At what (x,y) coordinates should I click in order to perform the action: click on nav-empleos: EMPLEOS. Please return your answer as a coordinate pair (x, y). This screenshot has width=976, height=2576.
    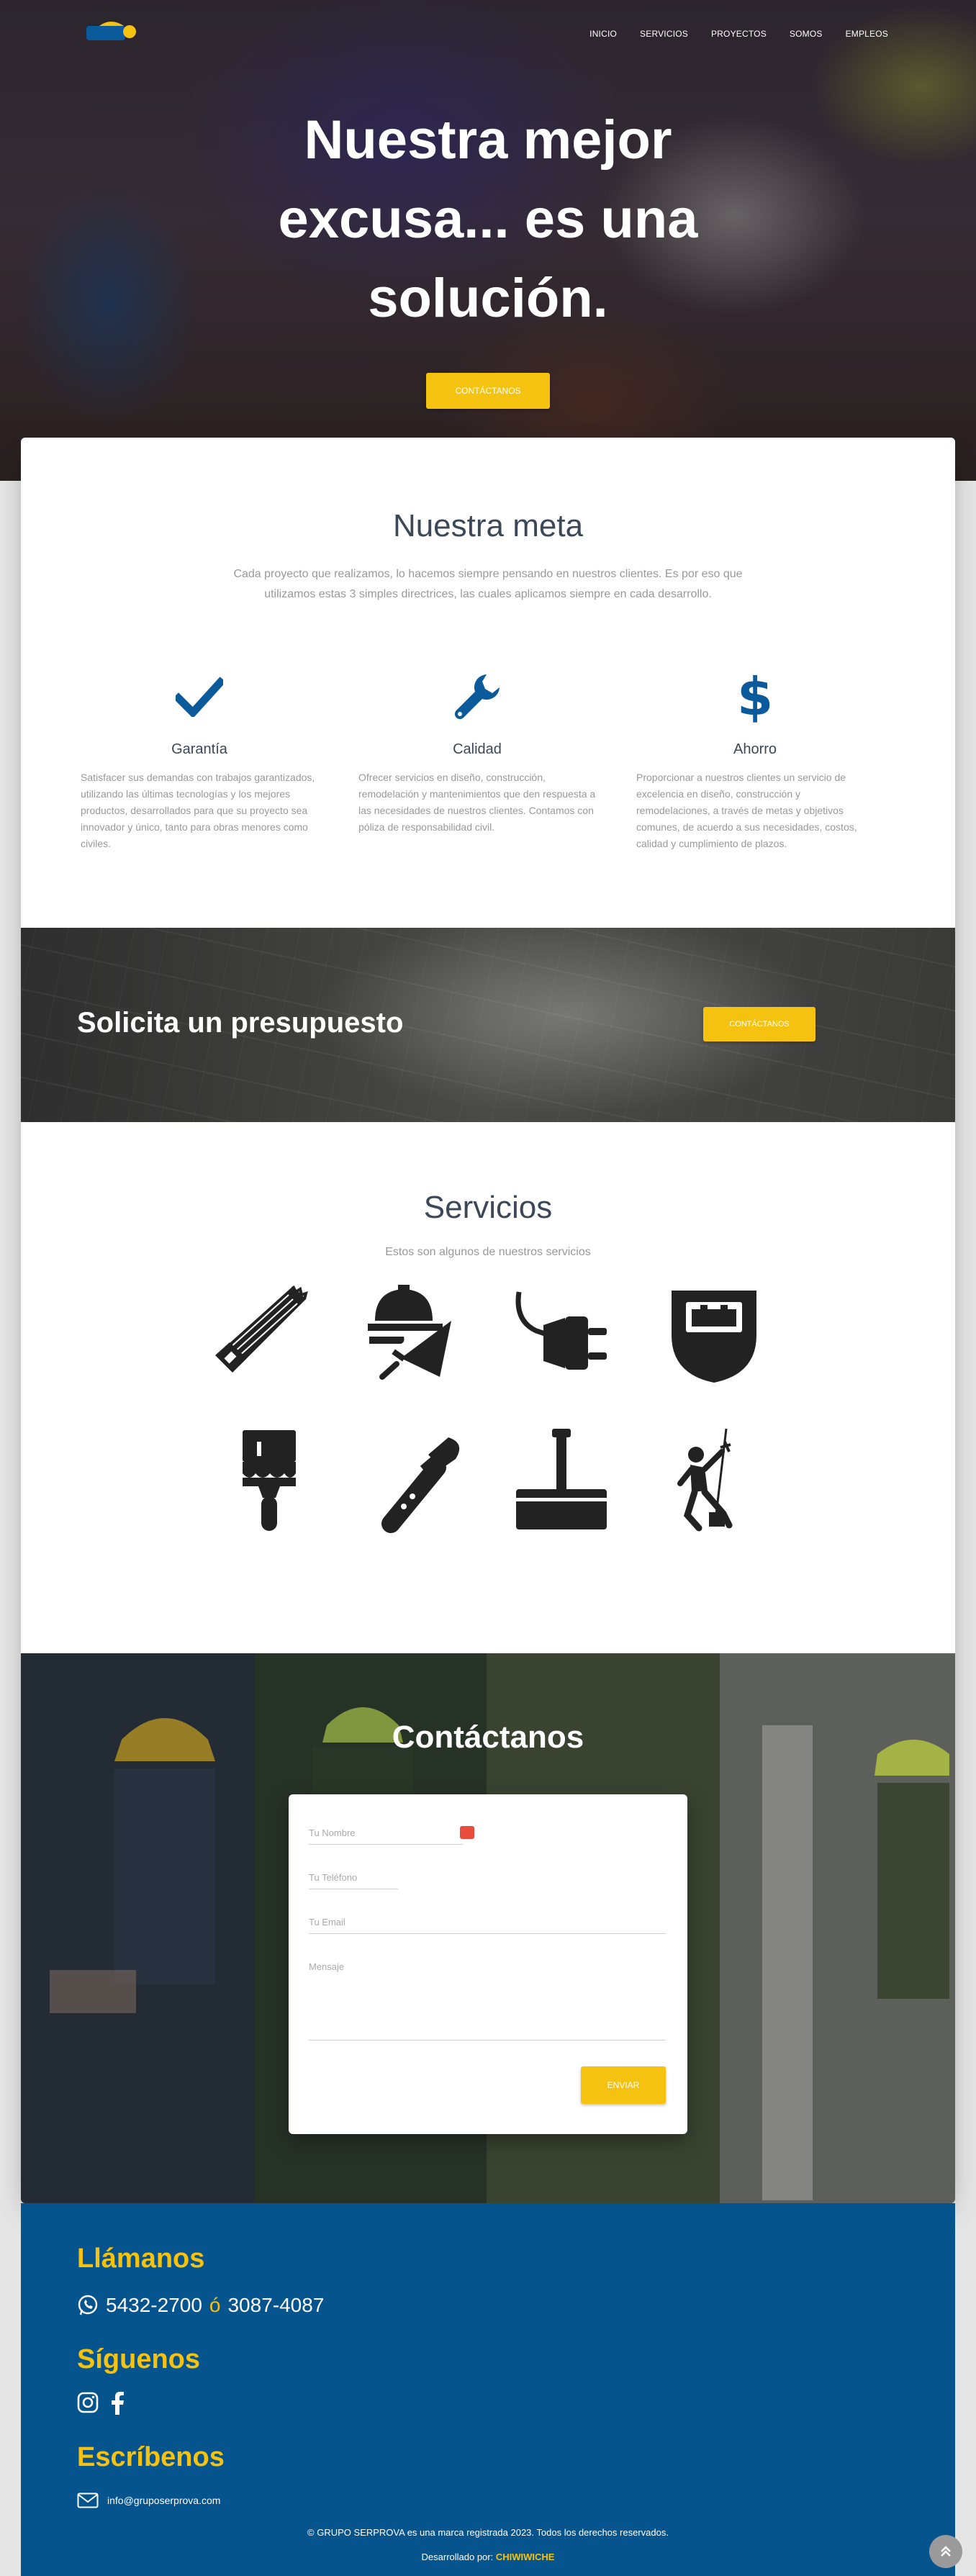
    Looking at the image, I should click on (867, 34).